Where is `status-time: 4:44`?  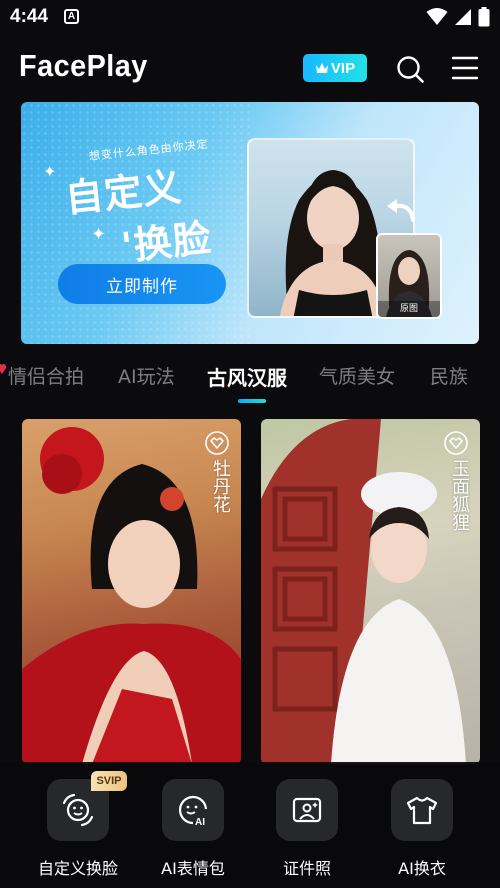
status-time: 4:44 is located at coordinates (29, 16).